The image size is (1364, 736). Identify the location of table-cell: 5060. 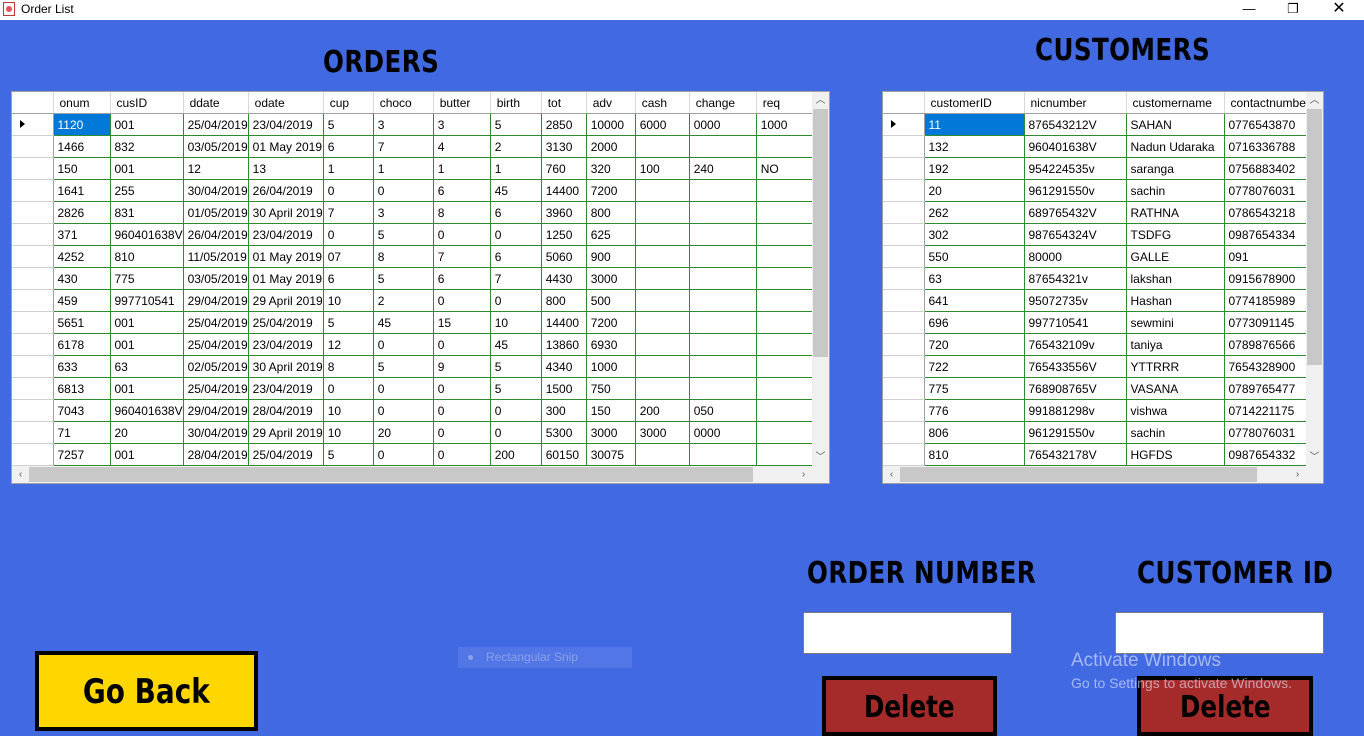
(564, 256).